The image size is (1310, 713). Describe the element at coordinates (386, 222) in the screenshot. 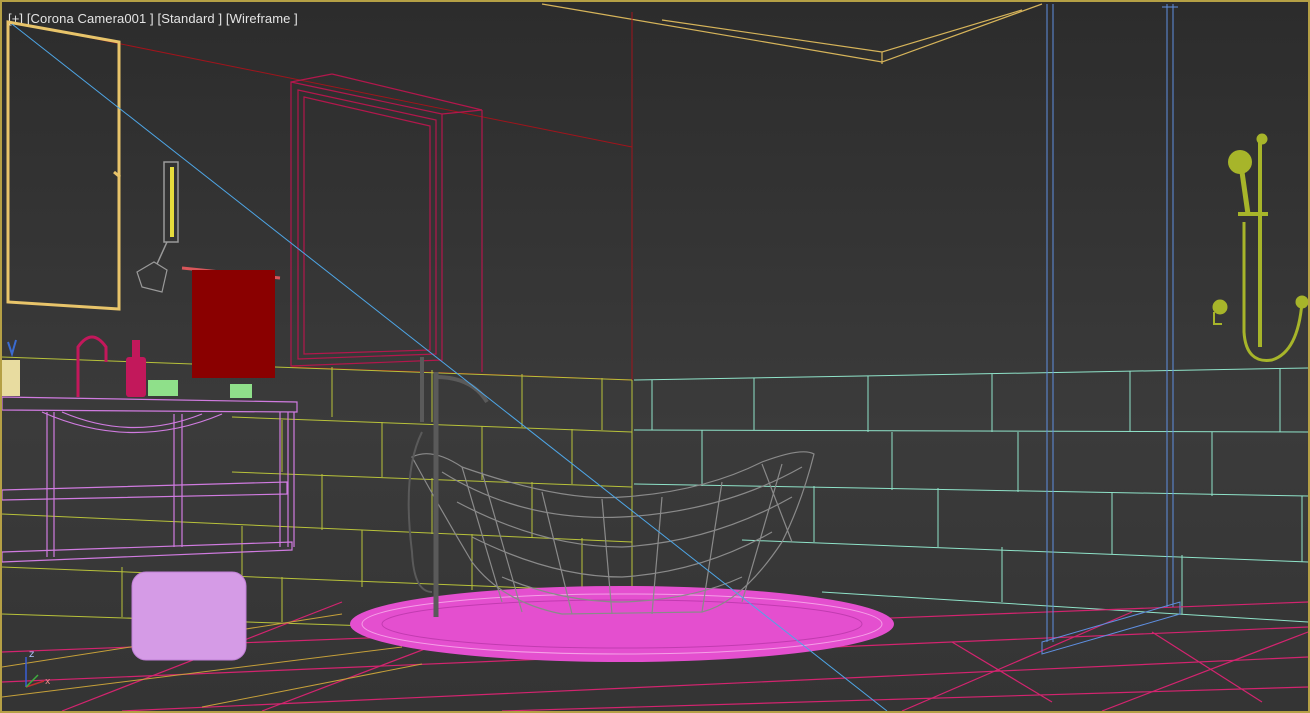

I see `window-wireframe` at that location.